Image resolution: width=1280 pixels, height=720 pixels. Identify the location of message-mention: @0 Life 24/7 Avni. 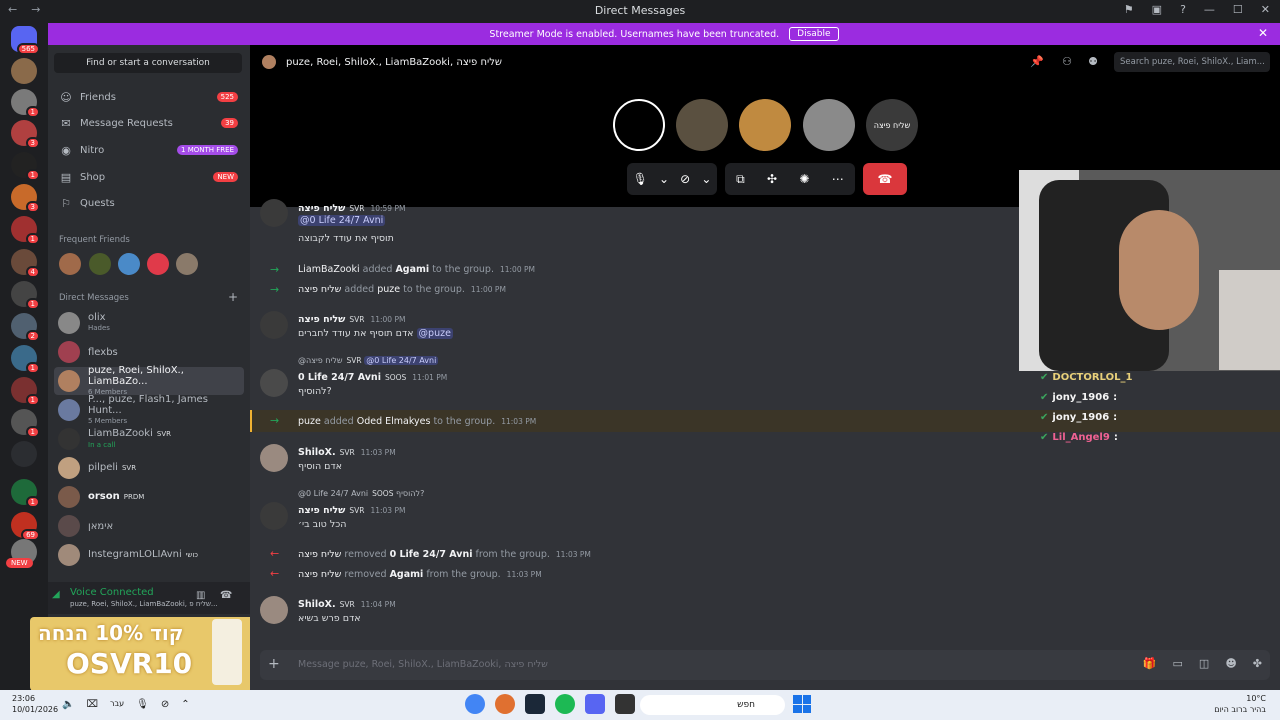
(342, 220).